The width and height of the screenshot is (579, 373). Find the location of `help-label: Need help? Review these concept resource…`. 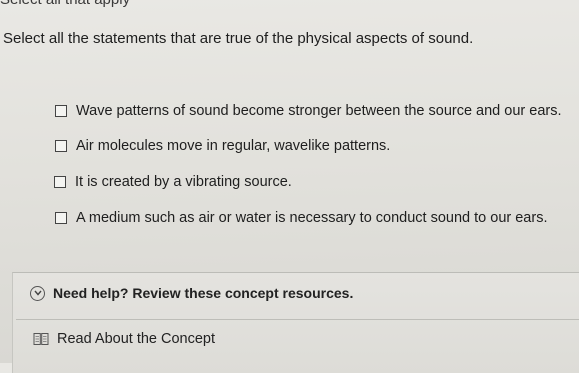

help-label: Need help? Review these concept resource… is located at coordinates (203, 293).